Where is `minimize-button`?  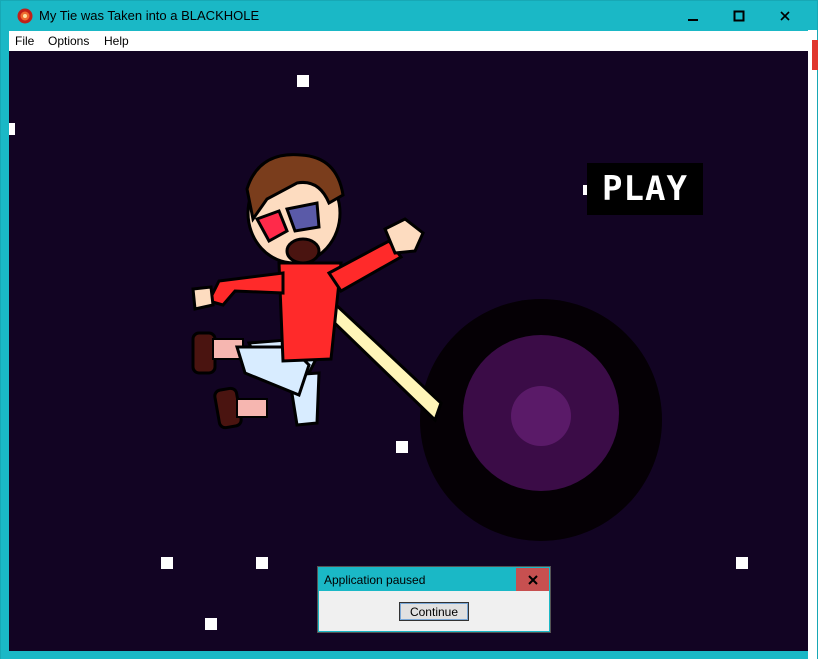 minimize-button is located at coordinates (693, 16).